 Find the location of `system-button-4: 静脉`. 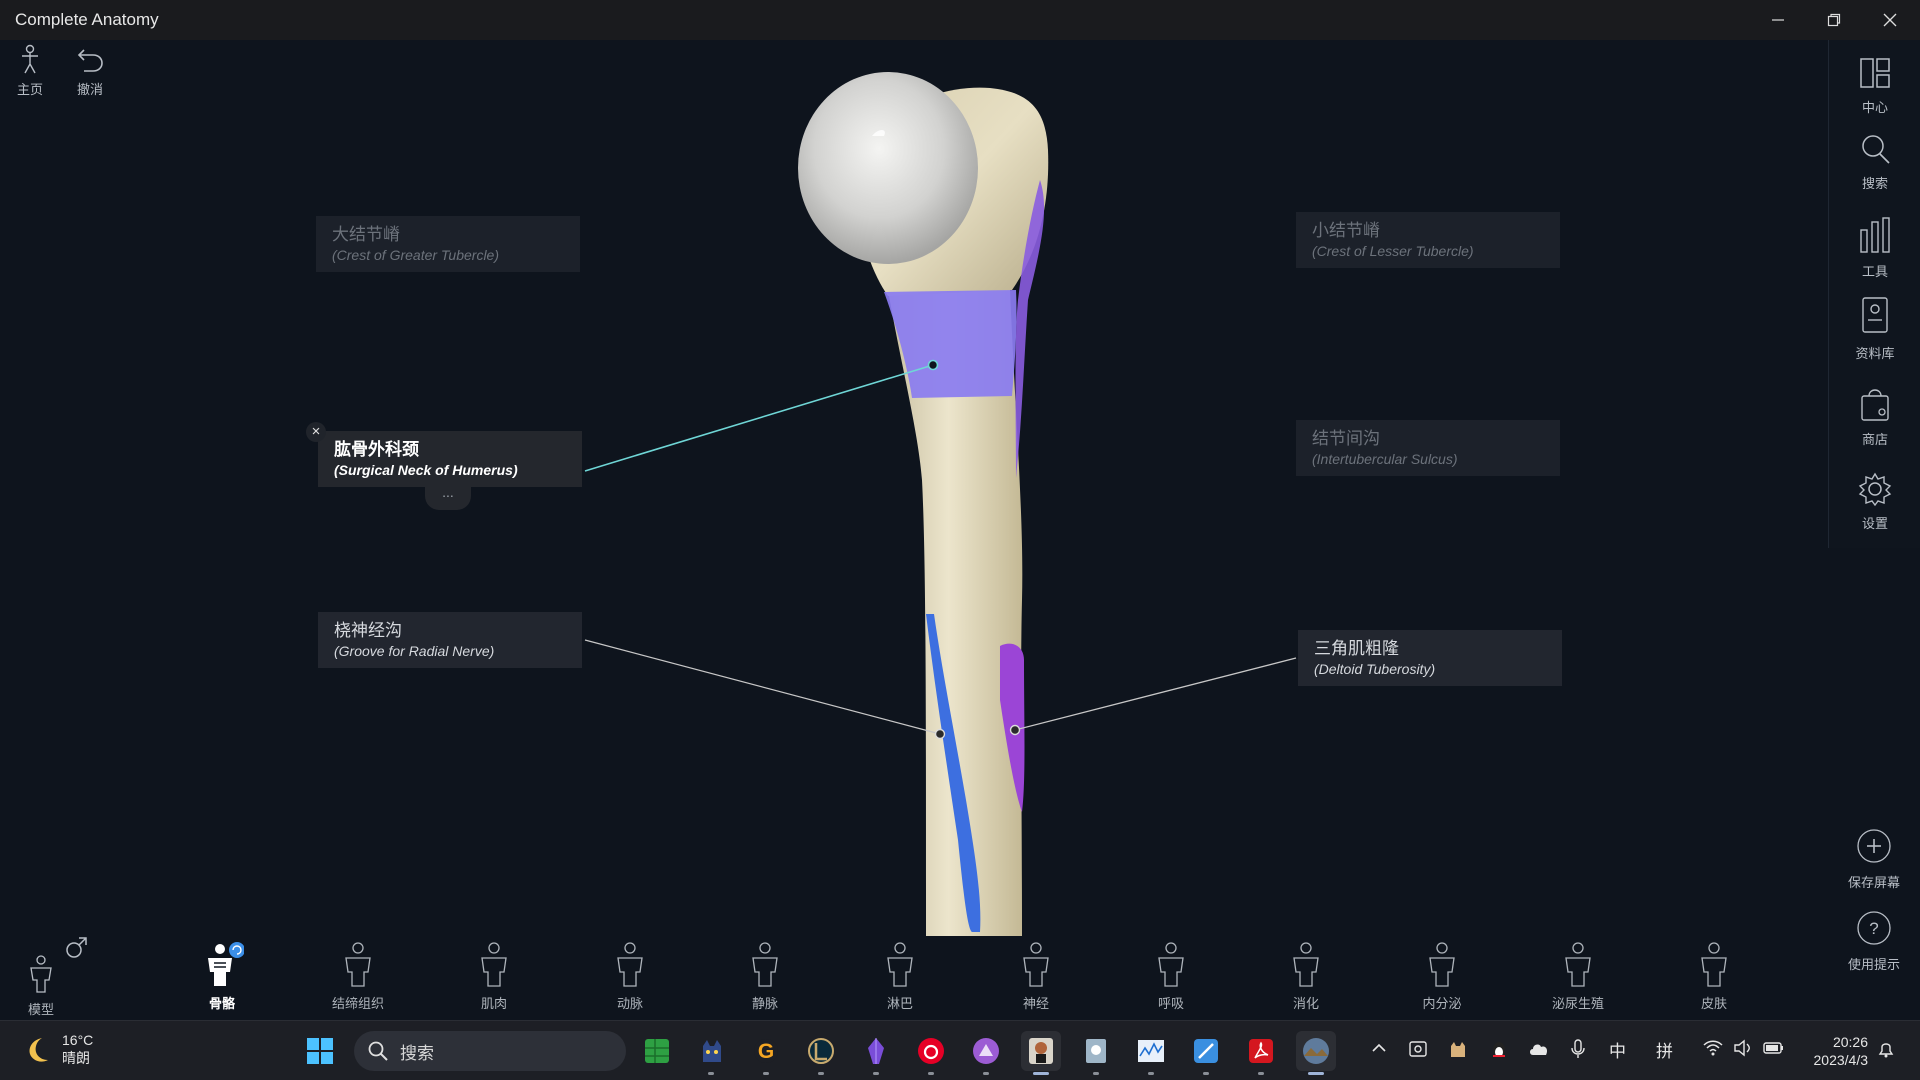

system-button-4: 静脉 is located at coordinates (765, 977).